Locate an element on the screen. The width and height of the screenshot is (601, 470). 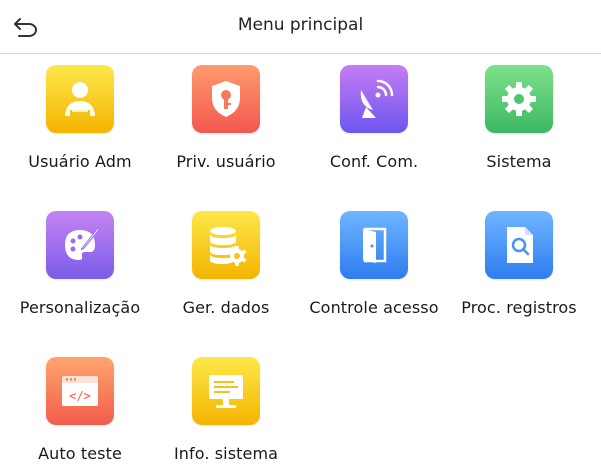
menu-tile-ger-dados: Ger. dados is located at coordinates (226, 264).